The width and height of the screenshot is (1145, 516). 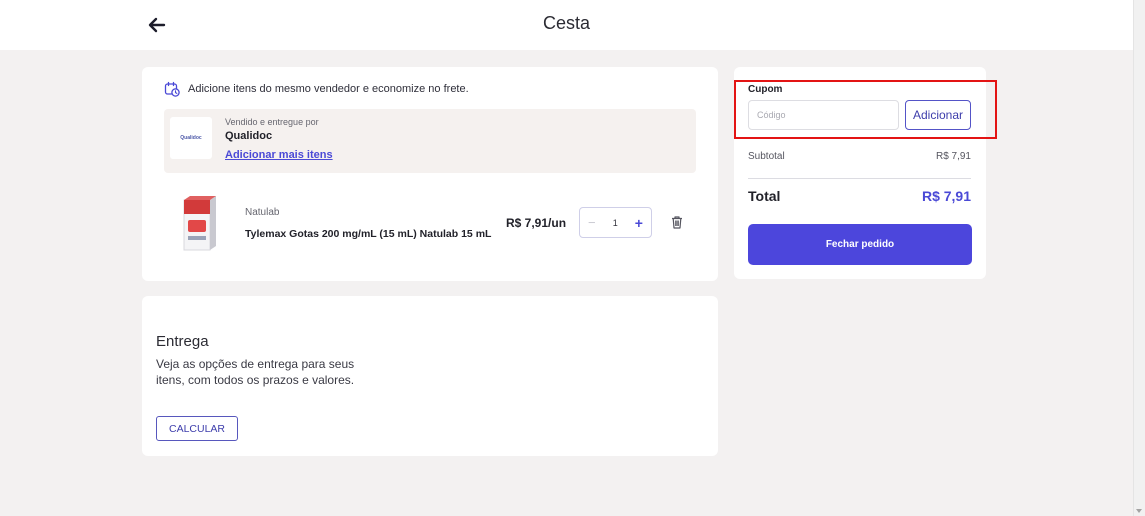 What do you see at coordinates (639, 223) in the screenshot?
I see `increase-quantity-button: +` at bounding box center [639, 223].